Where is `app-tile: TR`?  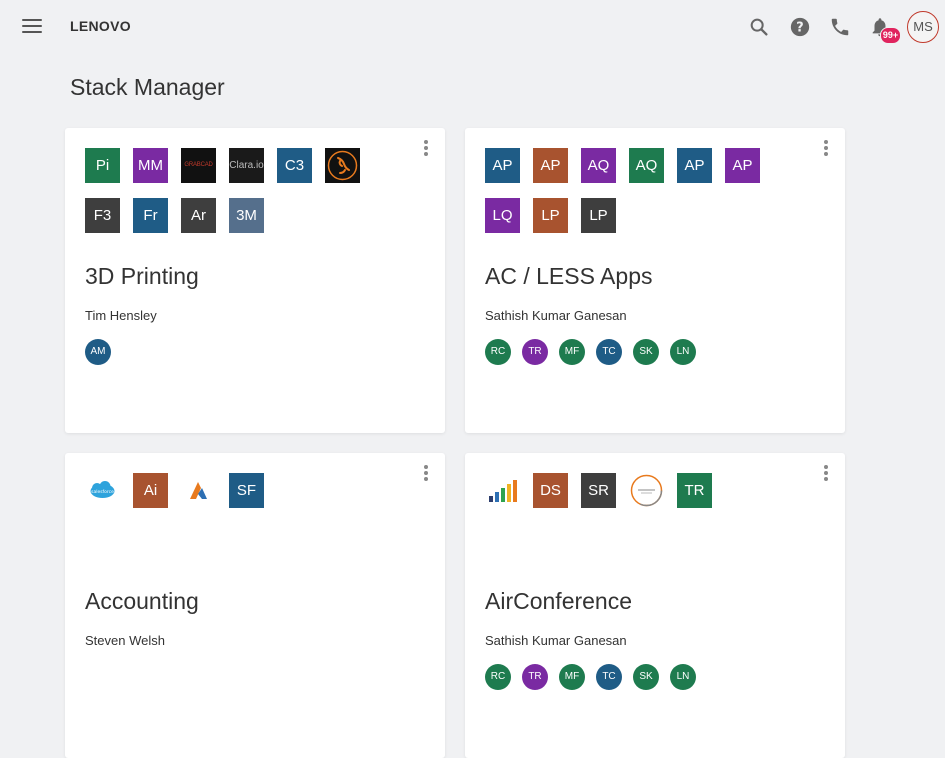 app-tile: TR is located at coordinates (694, 490).